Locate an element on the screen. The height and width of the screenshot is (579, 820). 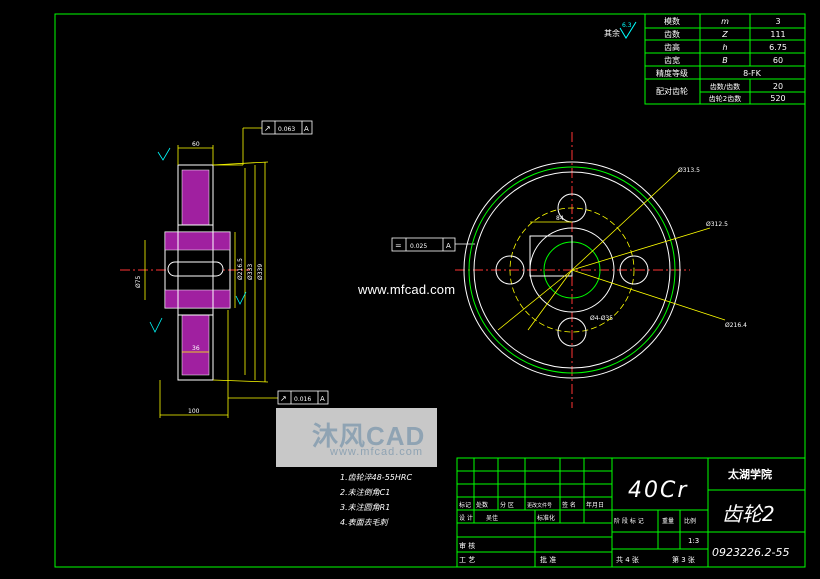
stage-label: 阶 段 标 记 is located at coordinates (629, 521).